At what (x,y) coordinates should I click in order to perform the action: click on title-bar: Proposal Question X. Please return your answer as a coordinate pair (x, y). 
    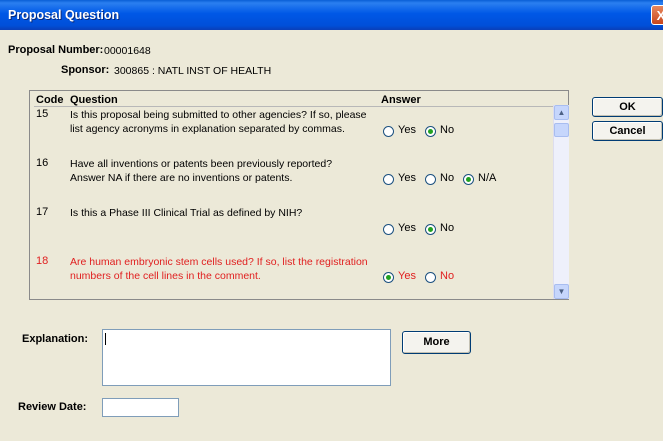
    Looking at the image, I should click on (331, 15).